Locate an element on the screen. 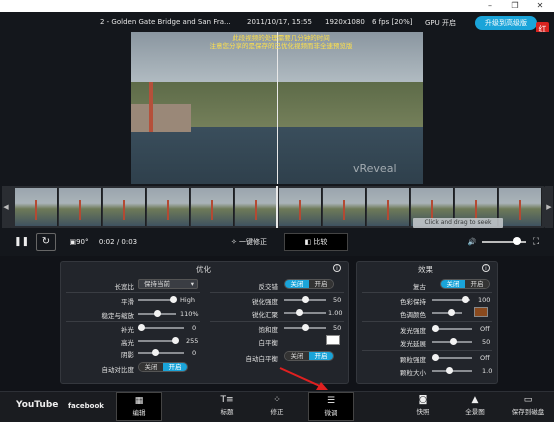 This screenshot has height=422, width=554. tint-color-slider is located at coordinates (447, 313).